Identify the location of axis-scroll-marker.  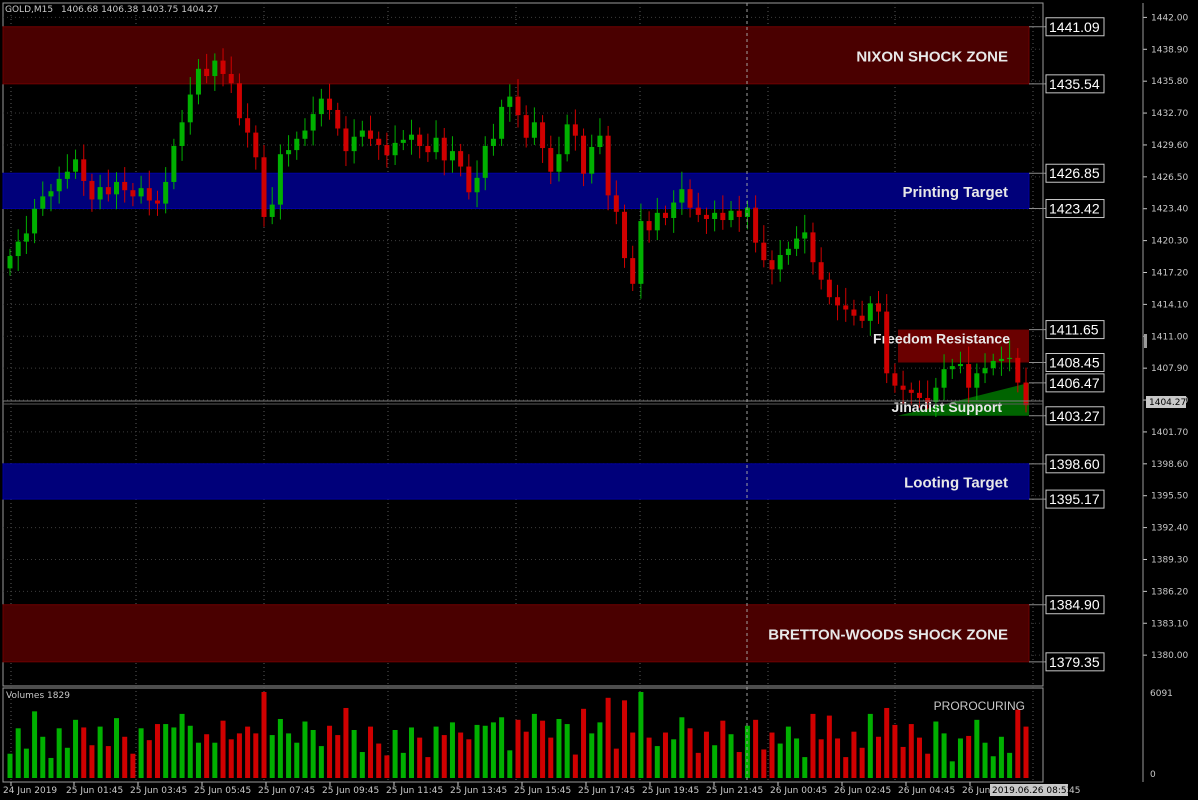
(1145, 341).